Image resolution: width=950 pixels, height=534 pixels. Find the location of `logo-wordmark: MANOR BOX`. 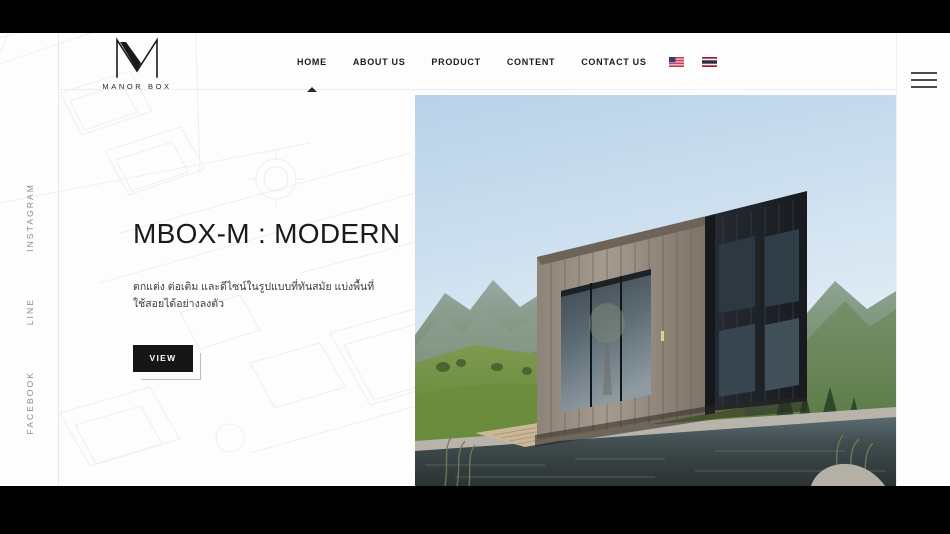

logo-wordmark: MANOR BOX is located at coordinates (137, 86).